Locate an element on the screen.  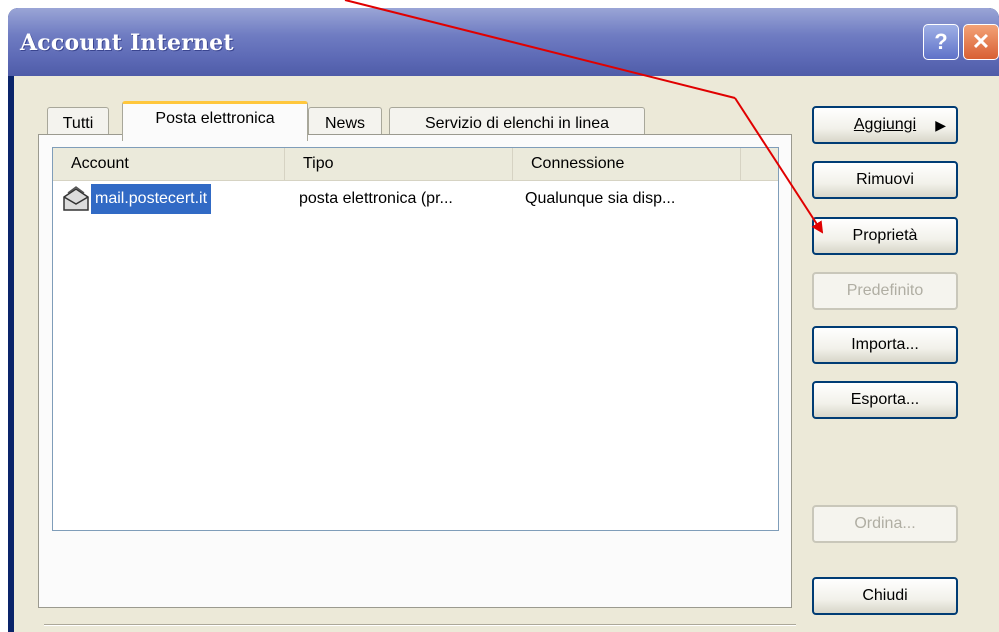
column-header-connessione: Connessione is located at coordinates (627, 164).